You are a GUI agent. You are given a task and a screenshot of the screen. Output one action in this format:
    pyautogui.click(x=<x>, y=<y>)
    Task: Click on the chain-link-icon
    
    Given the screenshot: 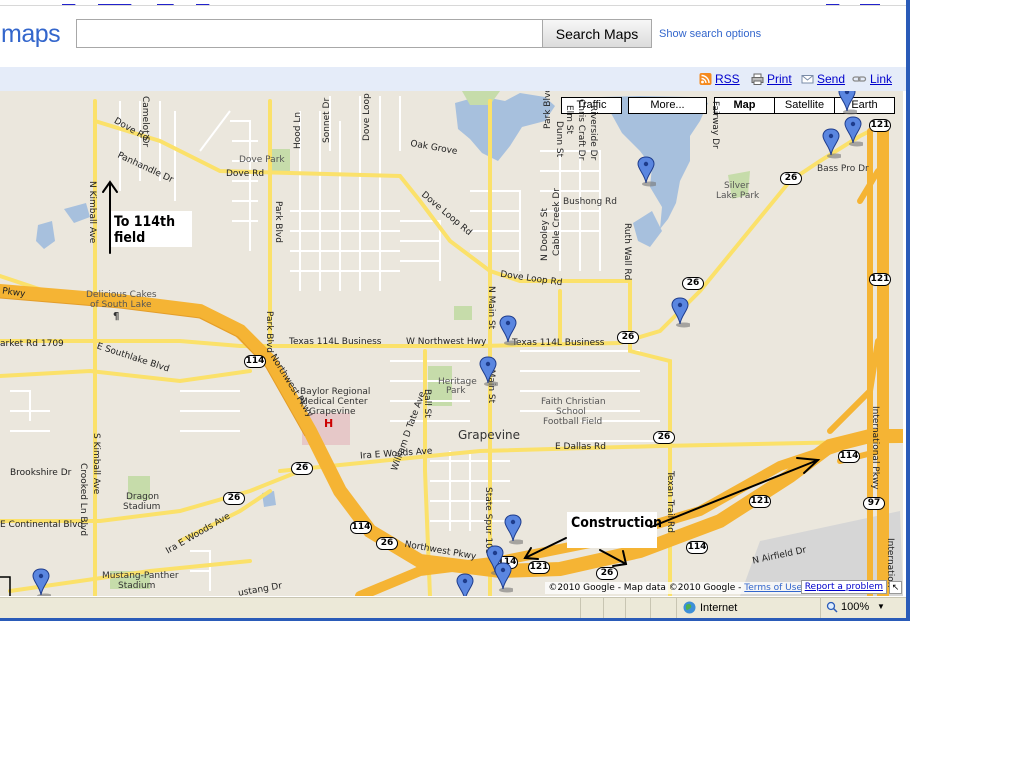 What is the action you would take?
    pyautogui.click(x=859, y=79)
    